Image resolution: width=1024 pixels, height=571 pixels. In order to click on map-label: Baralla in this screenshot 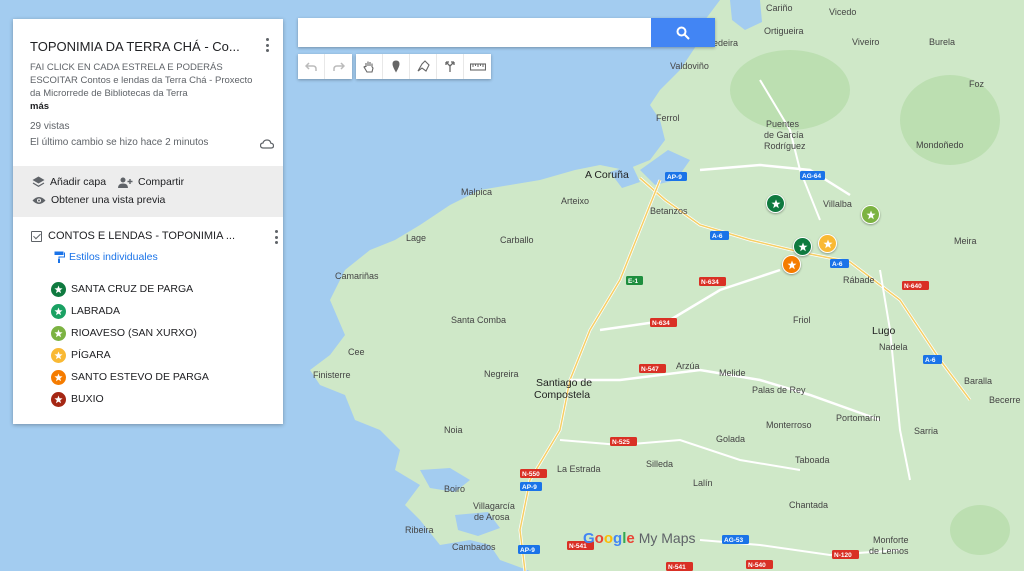, I will do `click(978, 381)`.